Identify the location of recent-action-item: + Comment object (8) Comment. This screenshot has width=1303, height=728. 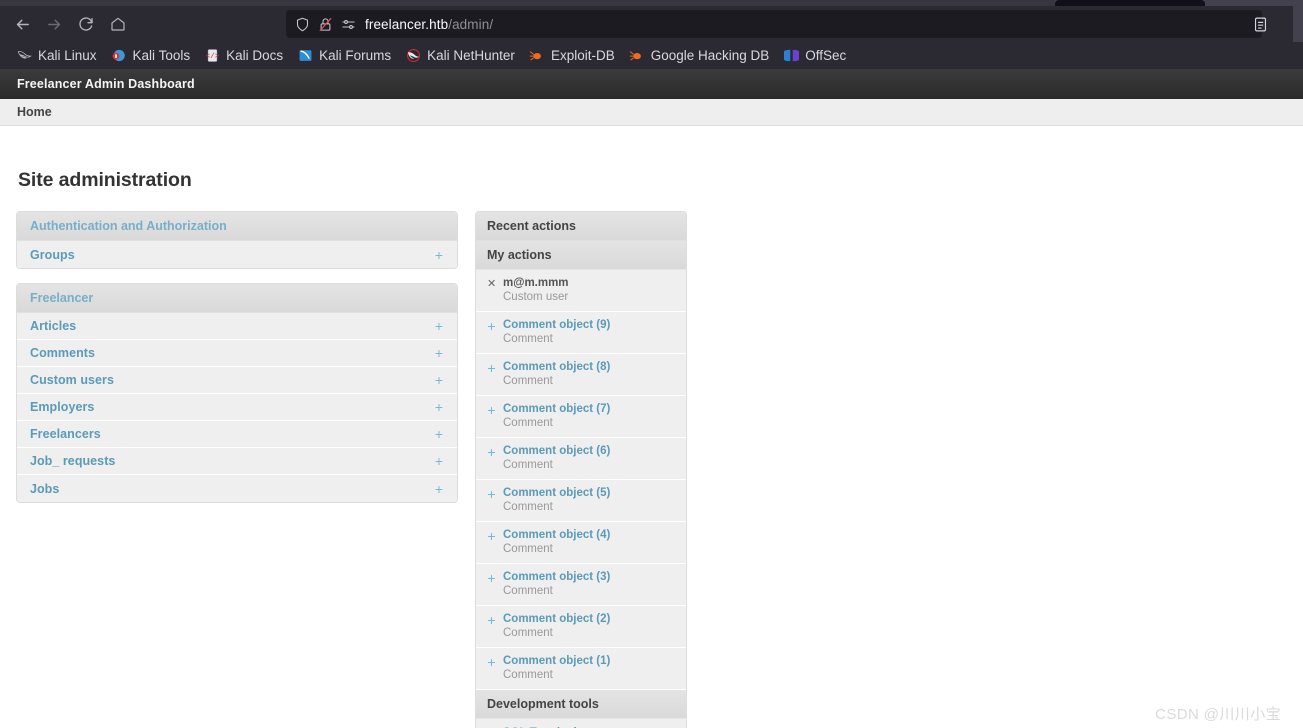
(581, 375).